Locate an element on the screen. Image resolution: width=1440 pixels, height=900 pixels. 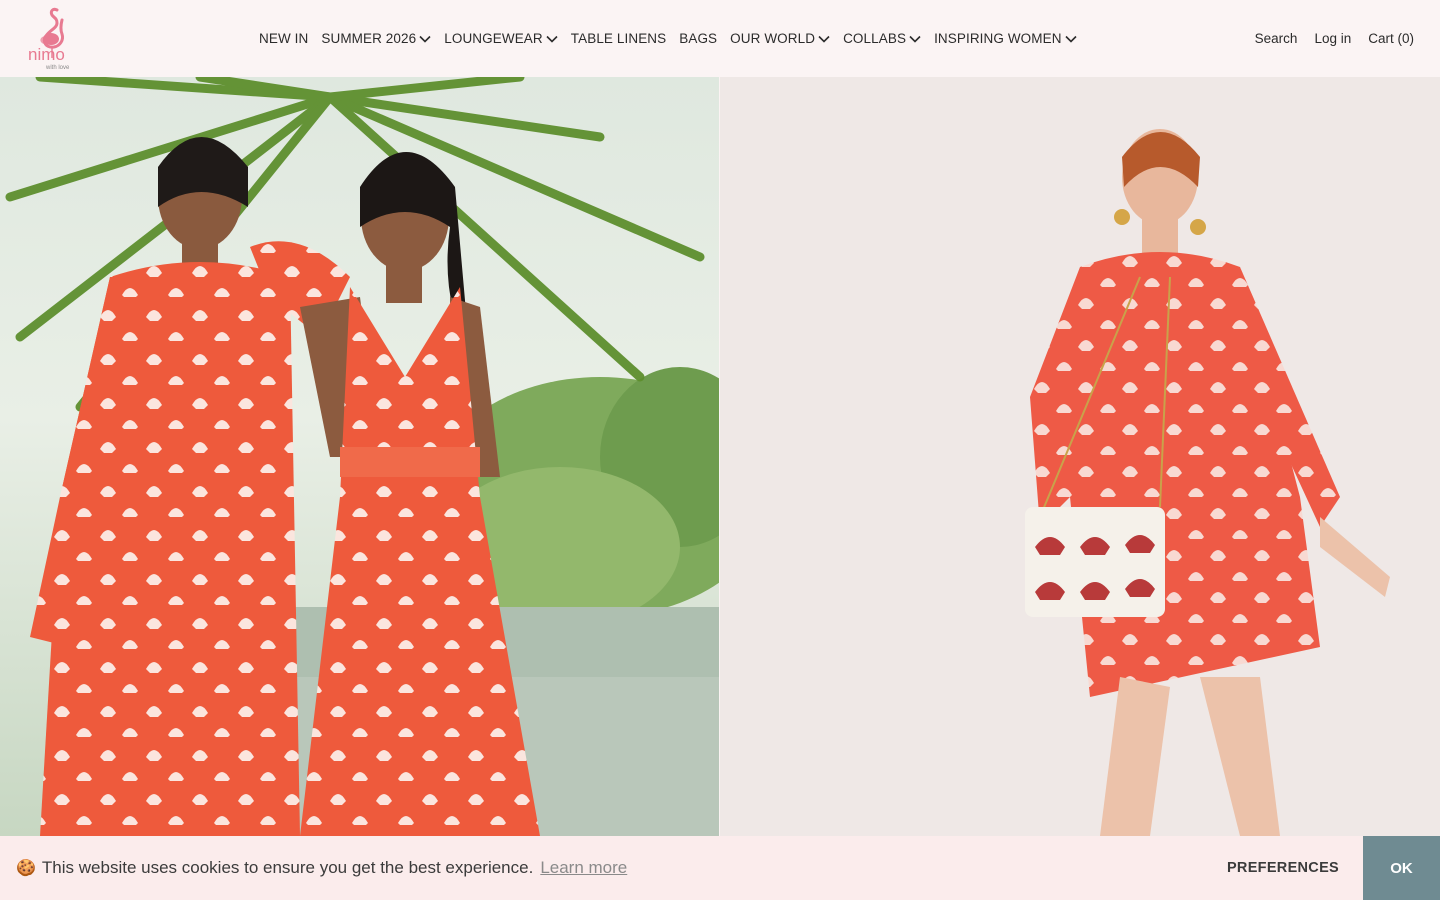
nav-bags: BAGS is located at coordinates (698, 38).